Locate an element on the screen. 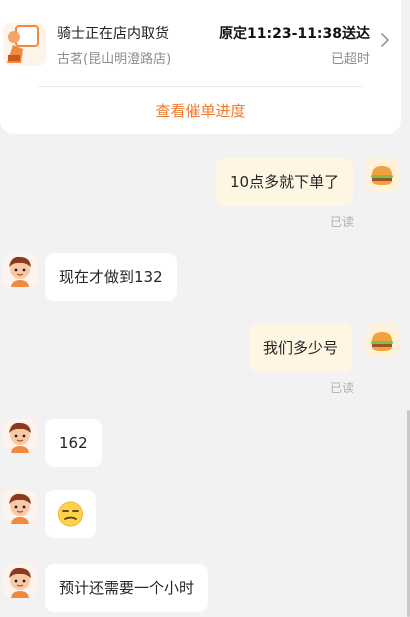  view-urge-progress-link: 查看催单进度 is located at coordinates (200, 110).